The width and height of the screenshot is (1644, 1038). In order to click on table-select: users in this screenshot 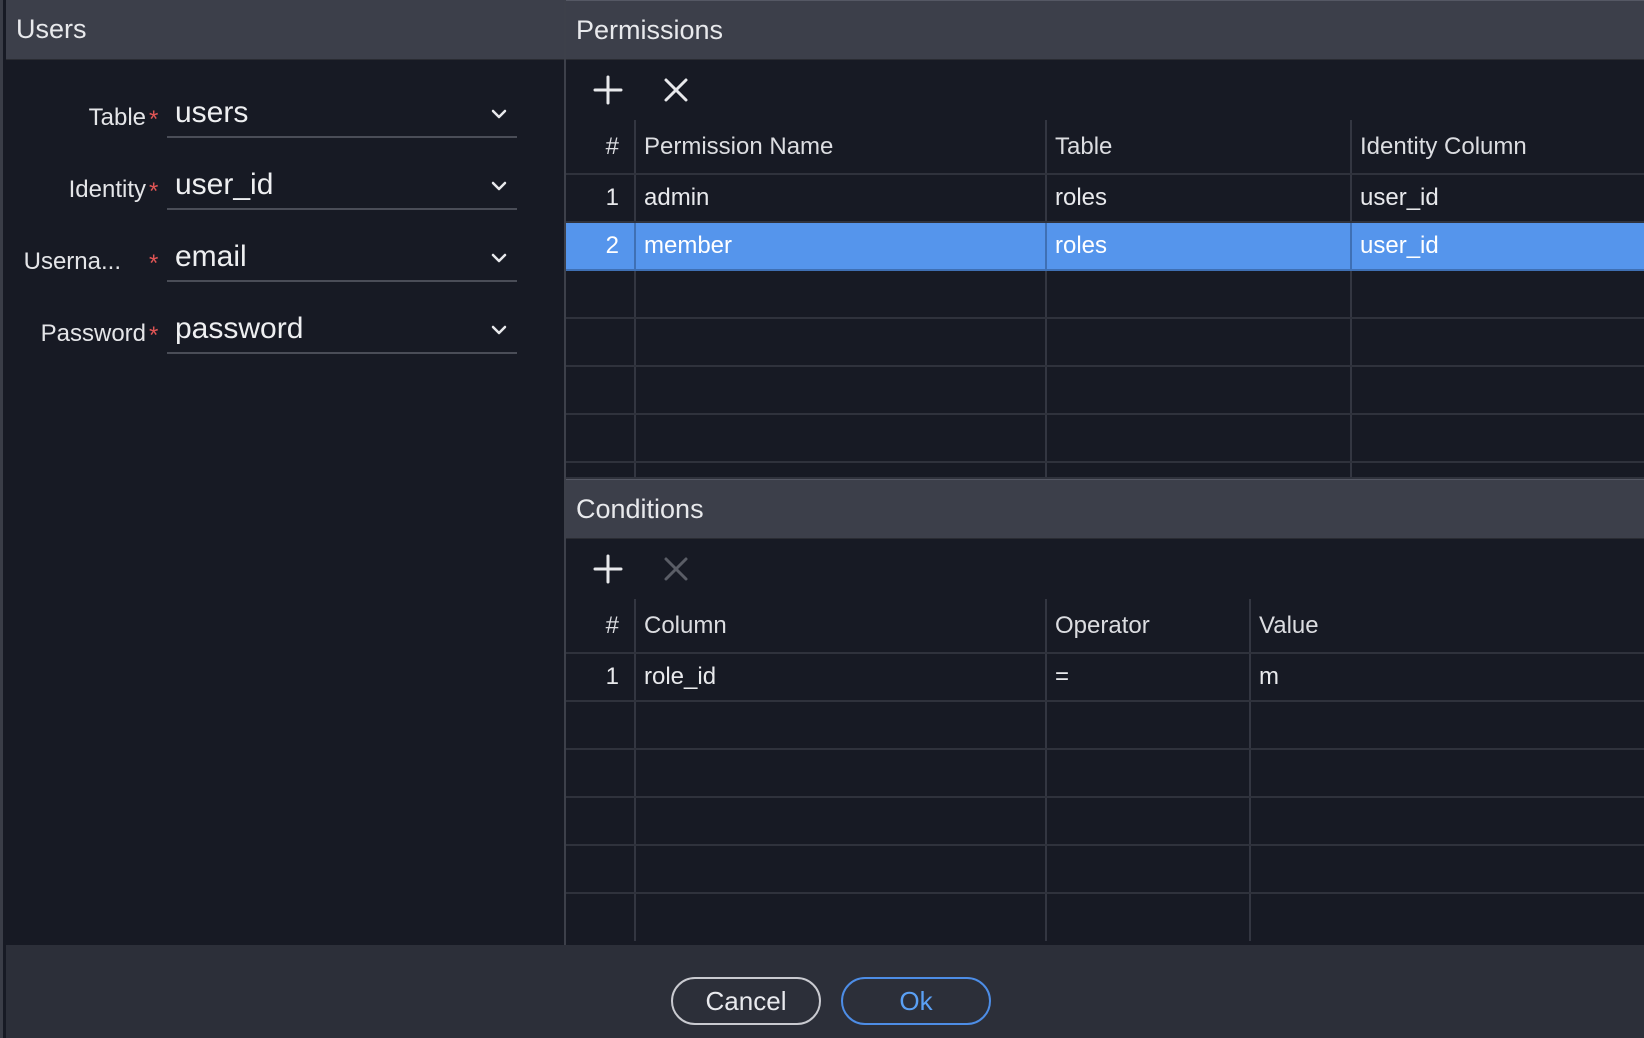, I will do `click(342, 115)`.